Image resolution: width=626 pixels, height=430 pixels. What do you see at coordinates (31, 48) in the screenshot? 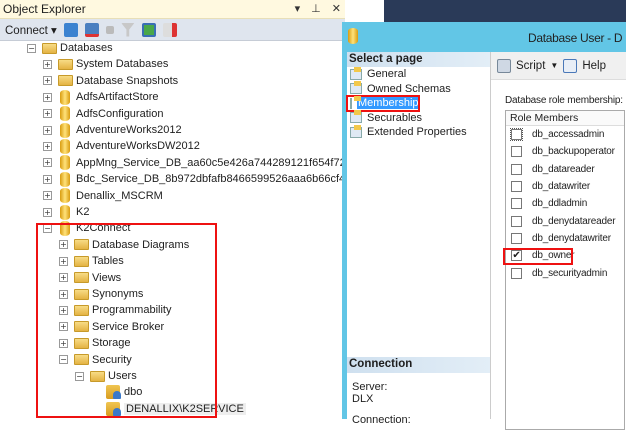
I see `collapse-icon: −` at bounding box center [31, 48].